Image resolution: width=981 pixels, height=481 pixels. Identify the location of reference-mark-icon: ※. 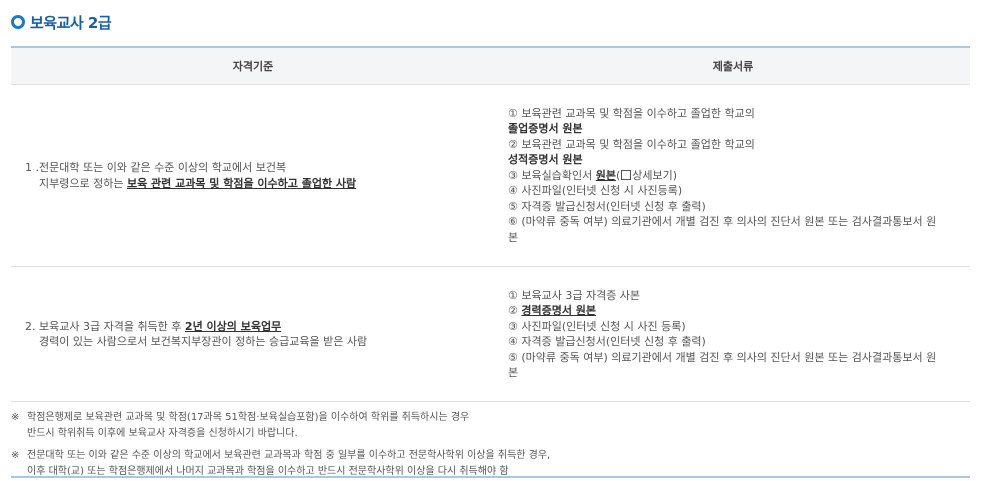
(15, 417).